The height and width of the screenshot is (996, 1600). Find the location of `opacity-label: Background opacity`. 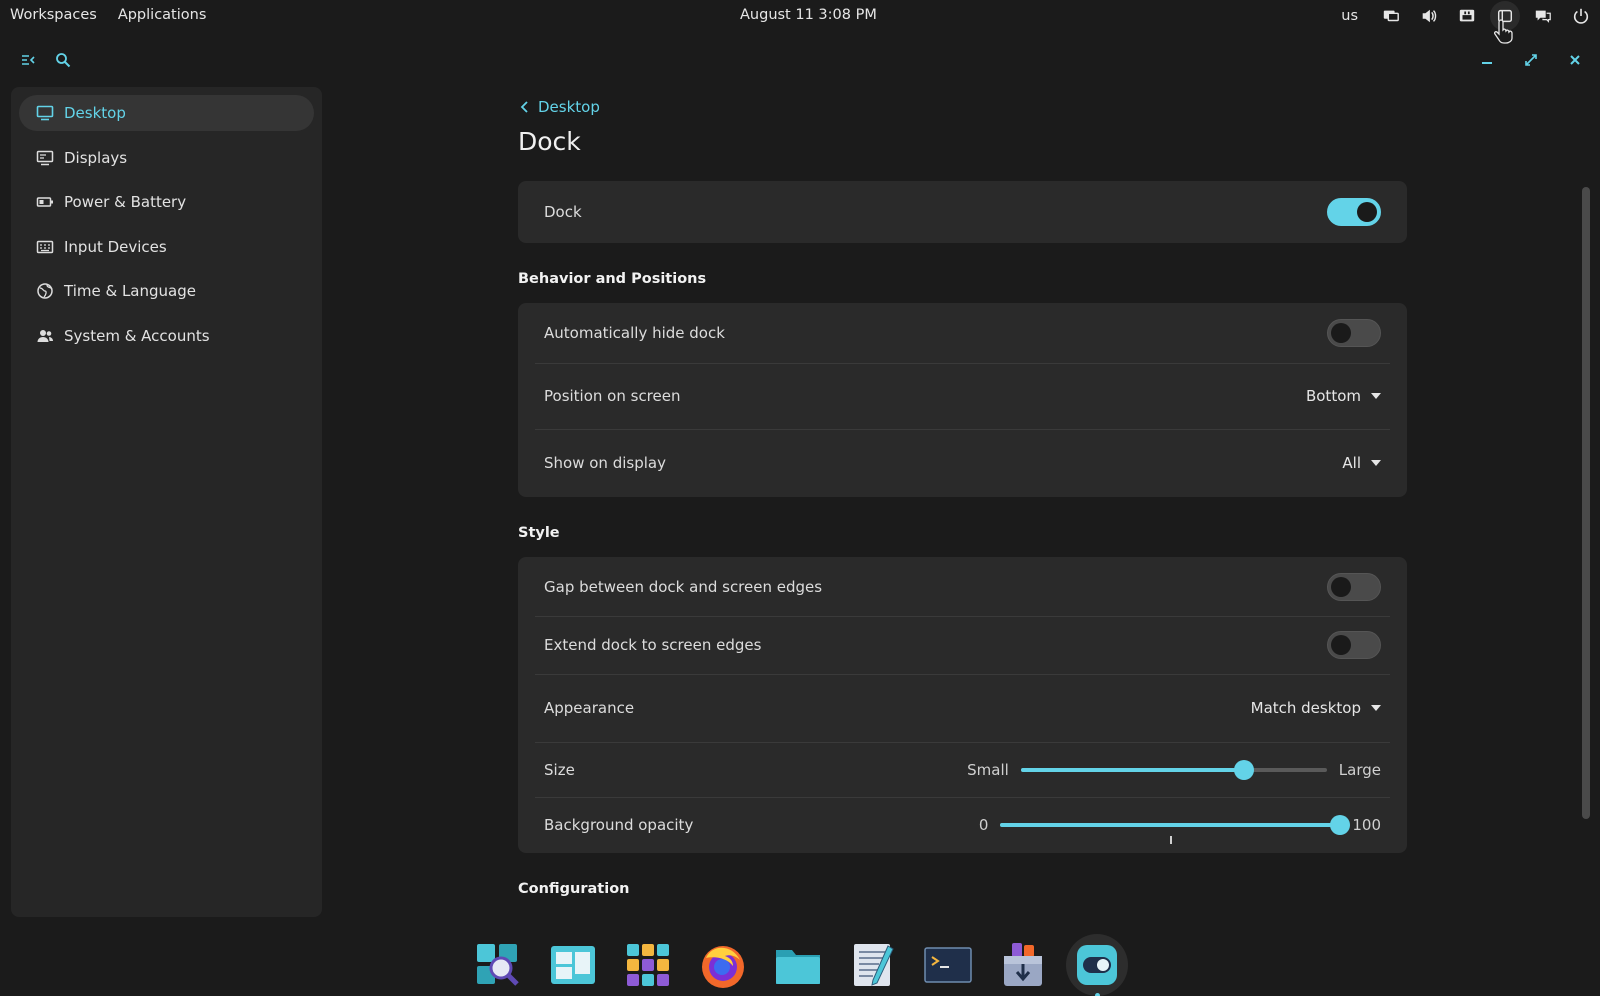

opacity-label: Background opacity is located at coordinates (619, 825).